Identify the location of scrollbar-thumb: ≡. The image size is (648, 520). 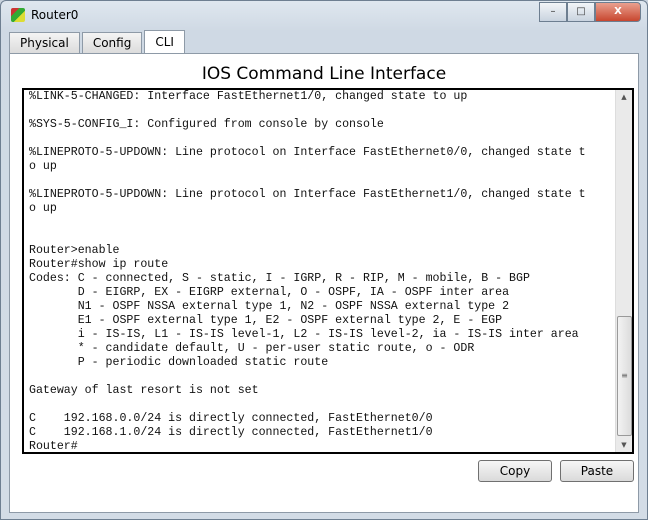
(624, 376).